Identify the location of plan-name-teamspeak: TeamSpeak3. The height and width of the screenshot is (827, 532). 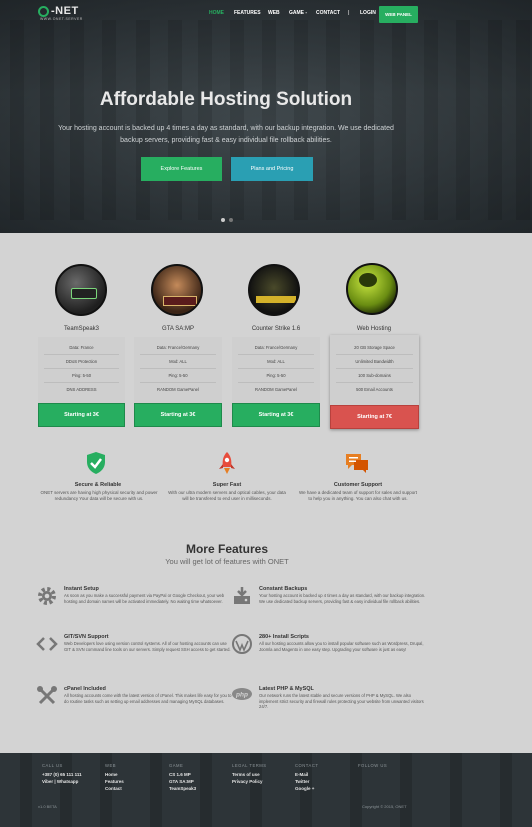
(81, 329).